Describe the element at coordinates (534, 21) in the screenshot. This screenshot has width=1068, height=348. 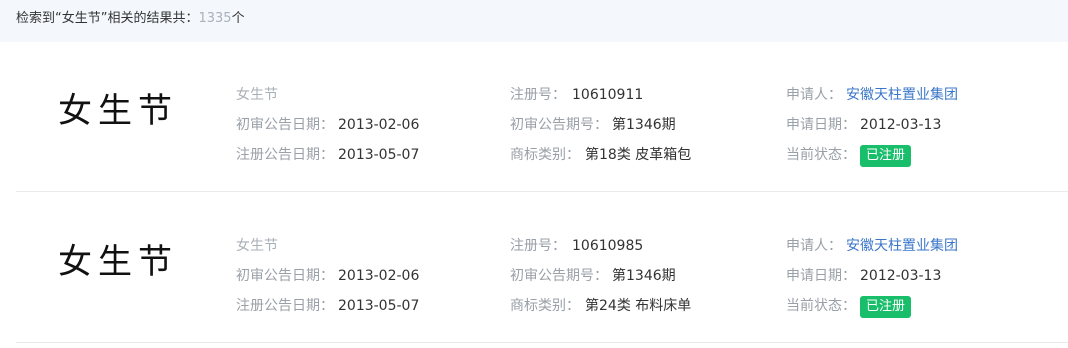
I see `search-summary-bar: 检索到“女生节”相关的结果共：1335个` at that location.